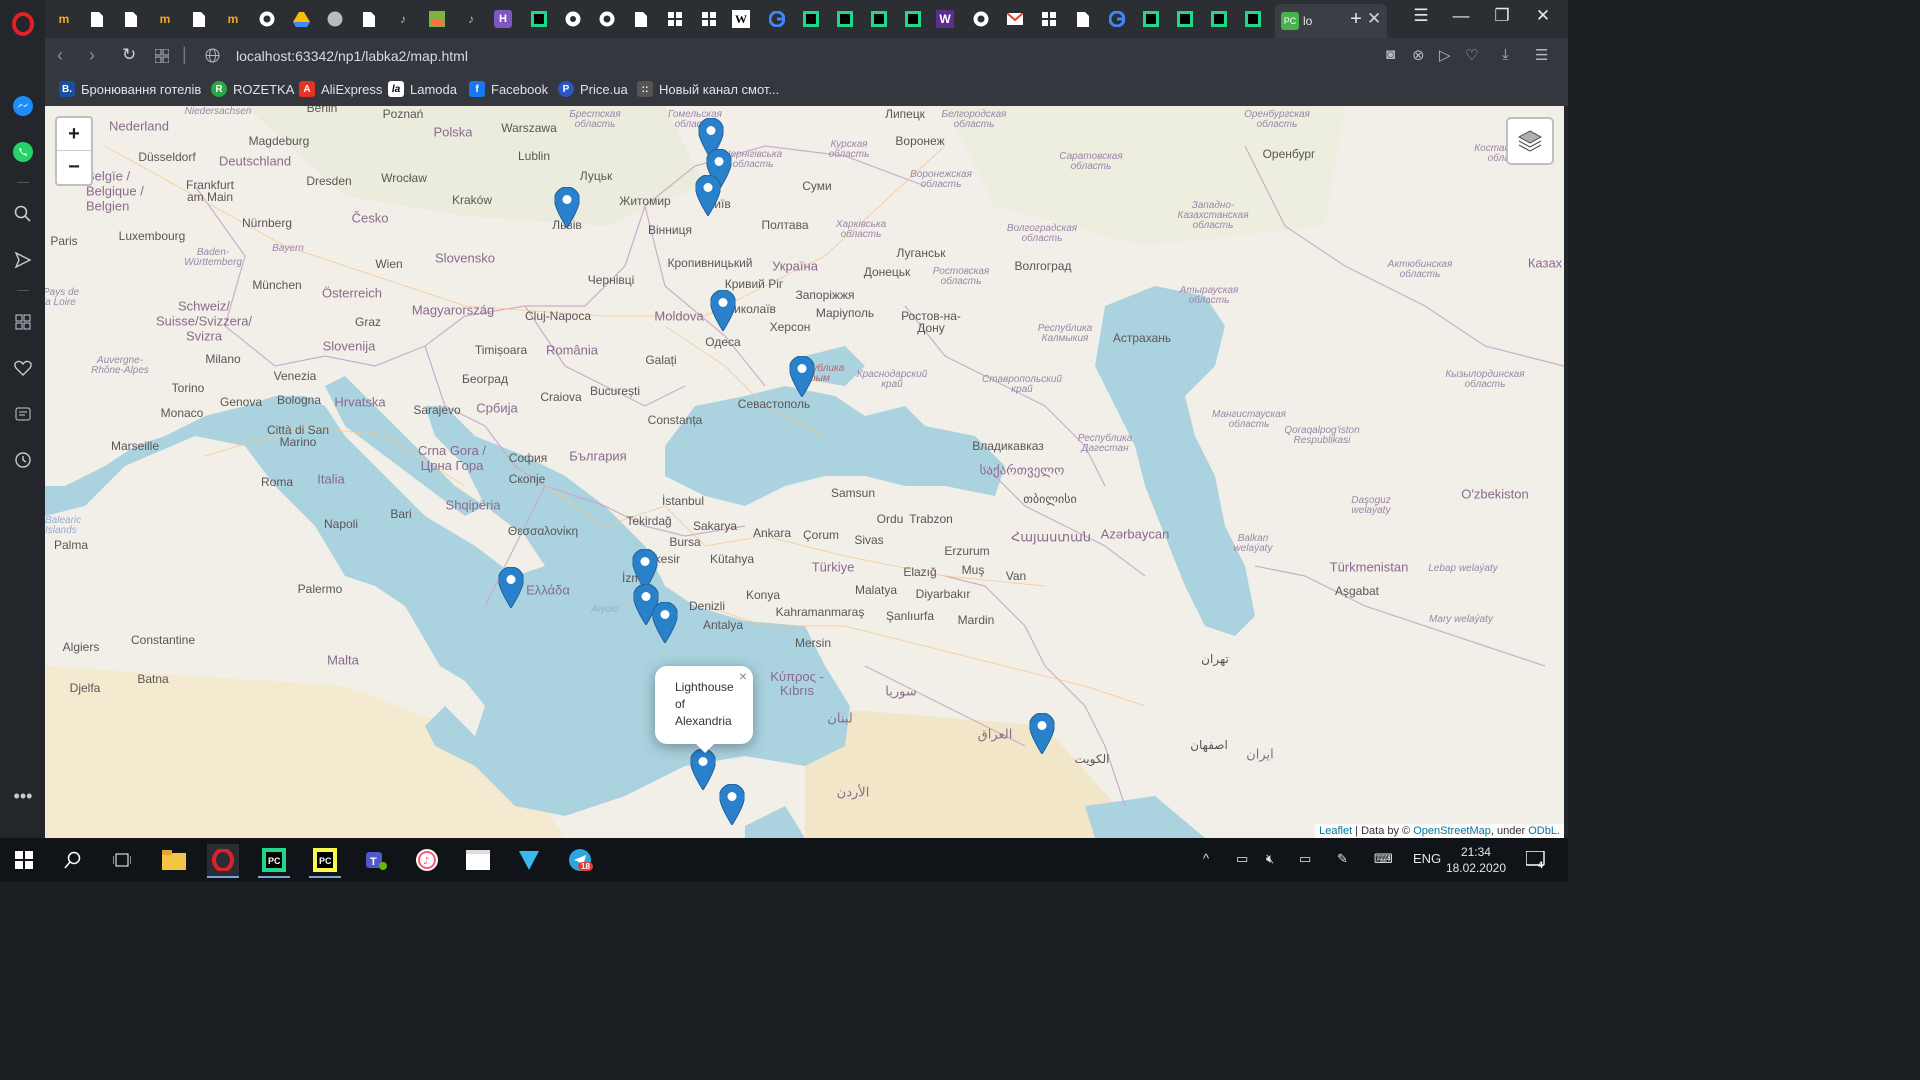  I want to click on tab-active: PC lo ✕, so click(1331, 21).